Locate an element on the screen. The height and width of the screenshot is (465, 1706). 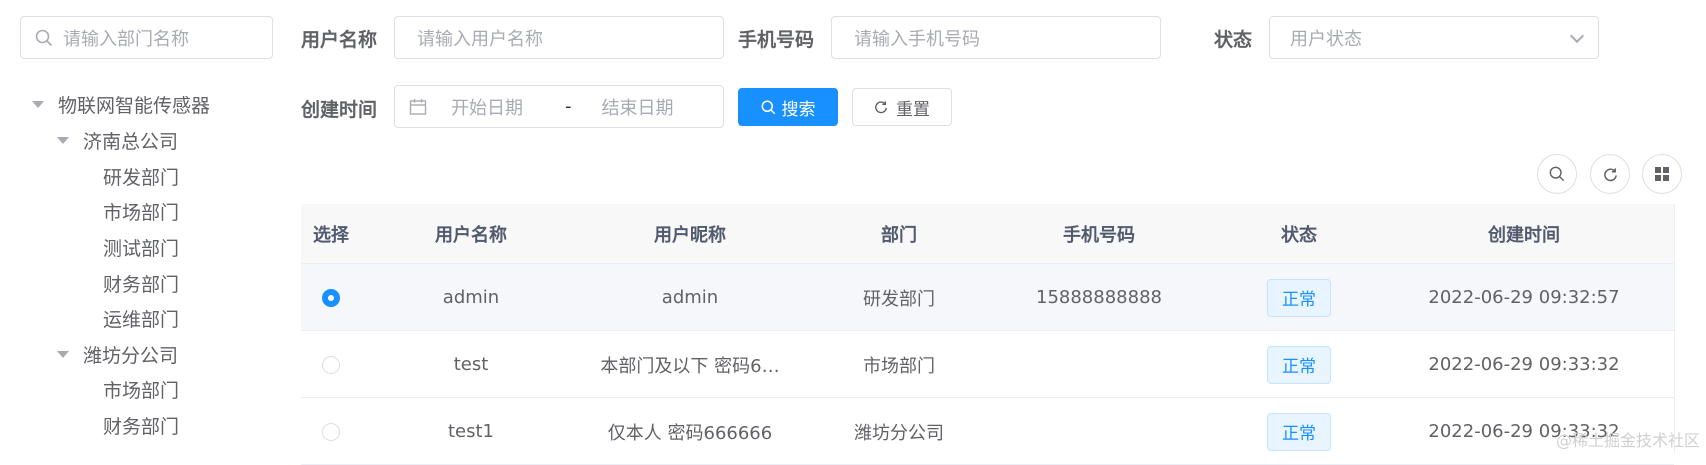
refresh-button is located at coordinates (1610, 174).